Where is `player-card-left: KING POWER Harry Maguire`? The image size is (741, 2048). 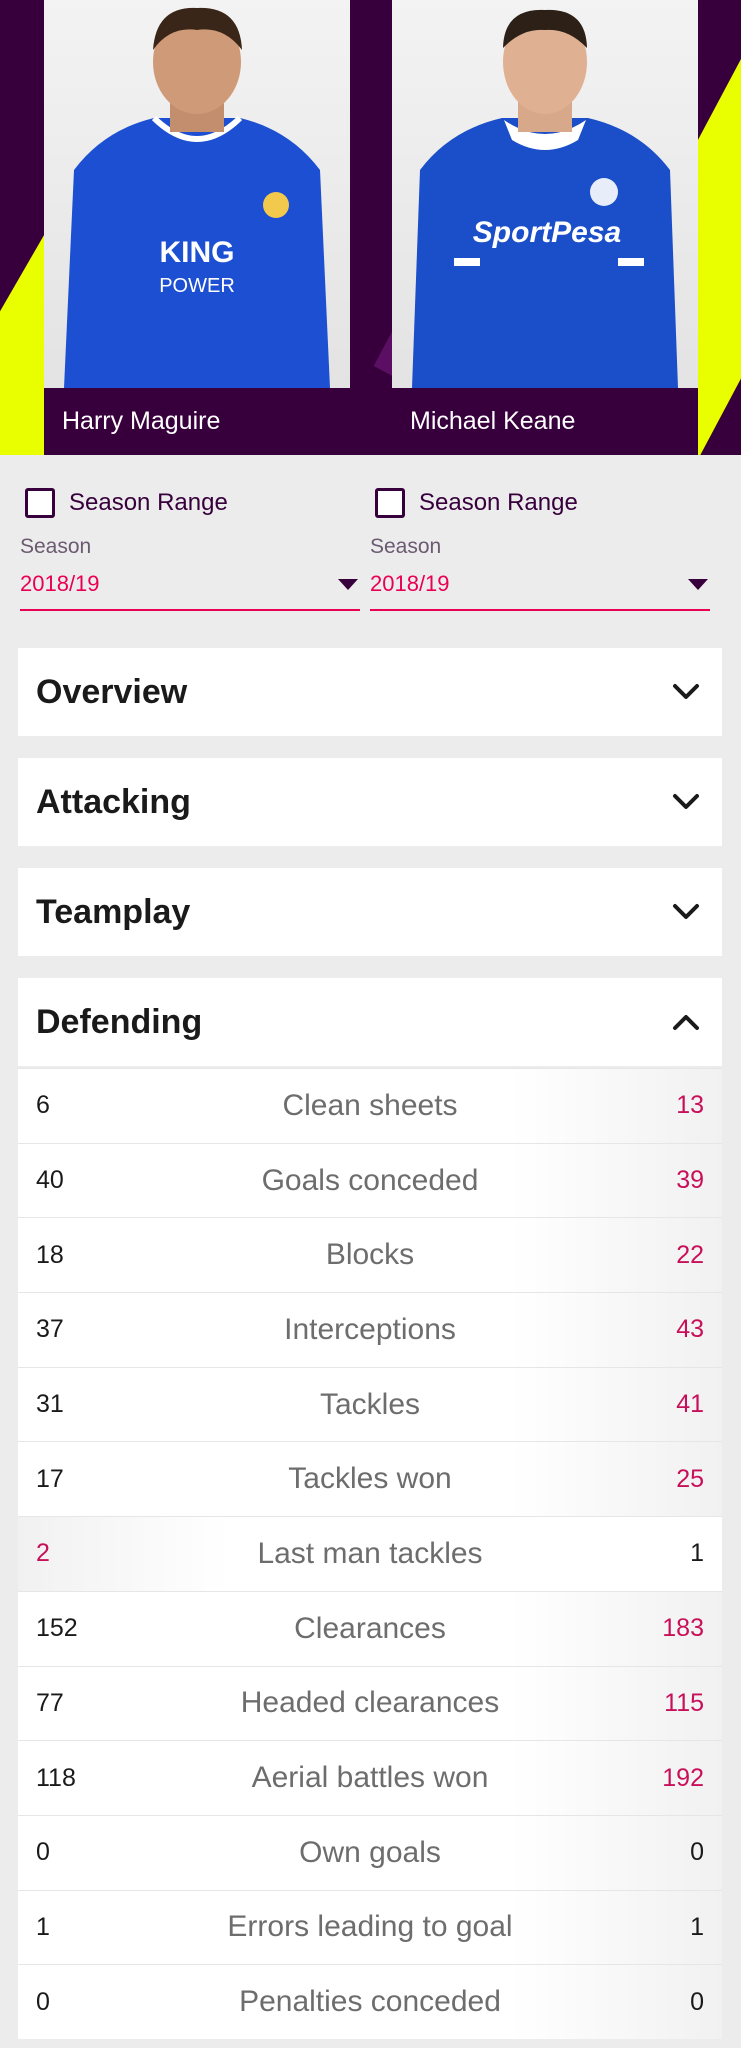 player-card-left: KING POWER Harry Maguire is located at coordinates (197, 227).